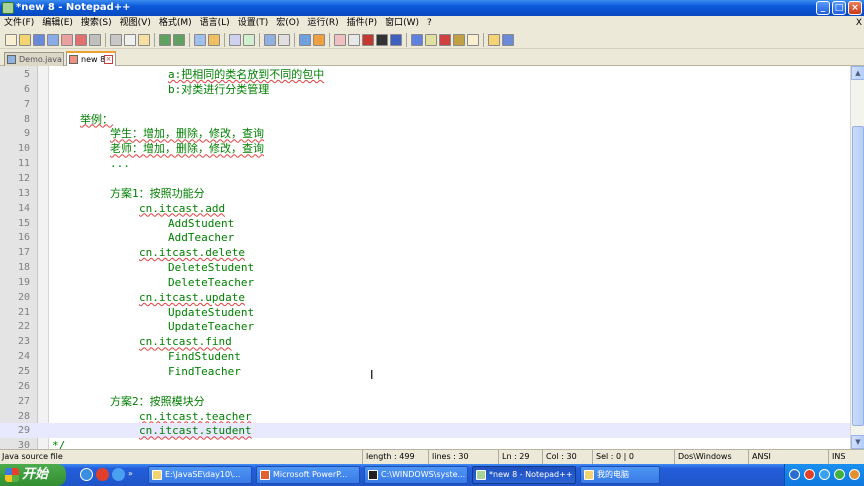 This screenshot has width=864, height=486. Describe the element at coordinates (253, 23) in the screenshot. I see `menu-settings: 设置(T)` at that location.